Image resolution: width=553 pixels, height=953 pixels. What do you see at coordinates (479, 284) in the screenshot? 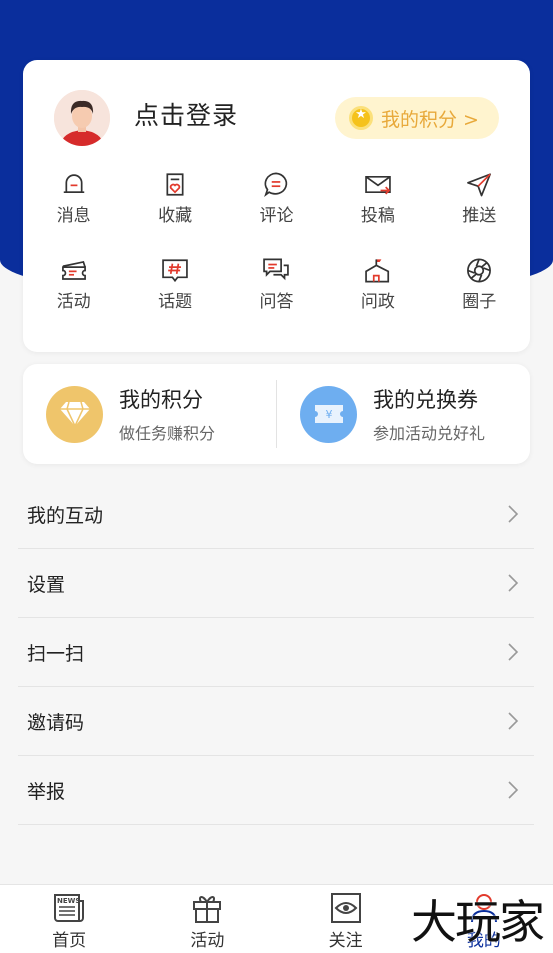
I see `grid-item-circles: 圈子` at bounding box center [479, 284].